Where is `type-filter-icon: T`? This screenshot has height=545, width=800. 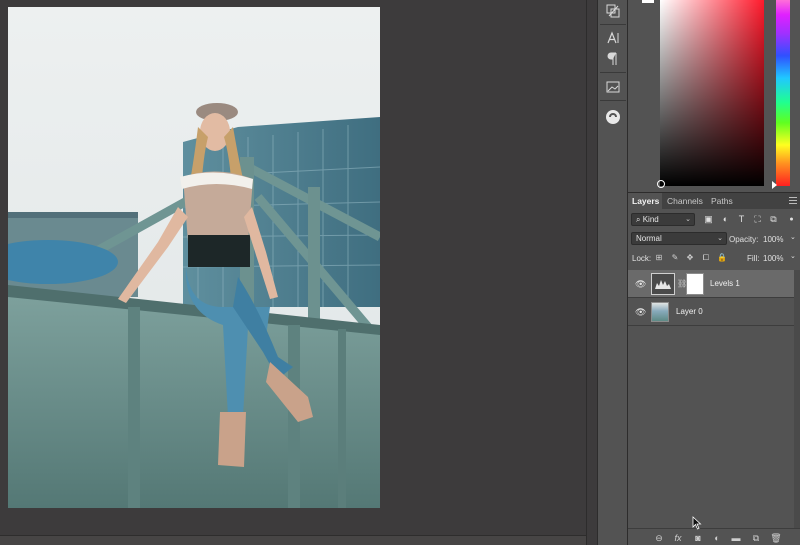 type-filter-icon: T is located at coordinates (741, 219).